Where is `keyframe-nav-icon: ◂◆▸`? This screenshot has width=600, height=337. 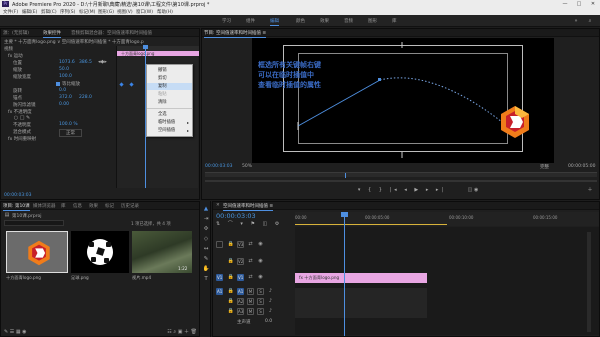
keyframe-nav-icon: ◂◆▸ is located at coordinates (102, 62).